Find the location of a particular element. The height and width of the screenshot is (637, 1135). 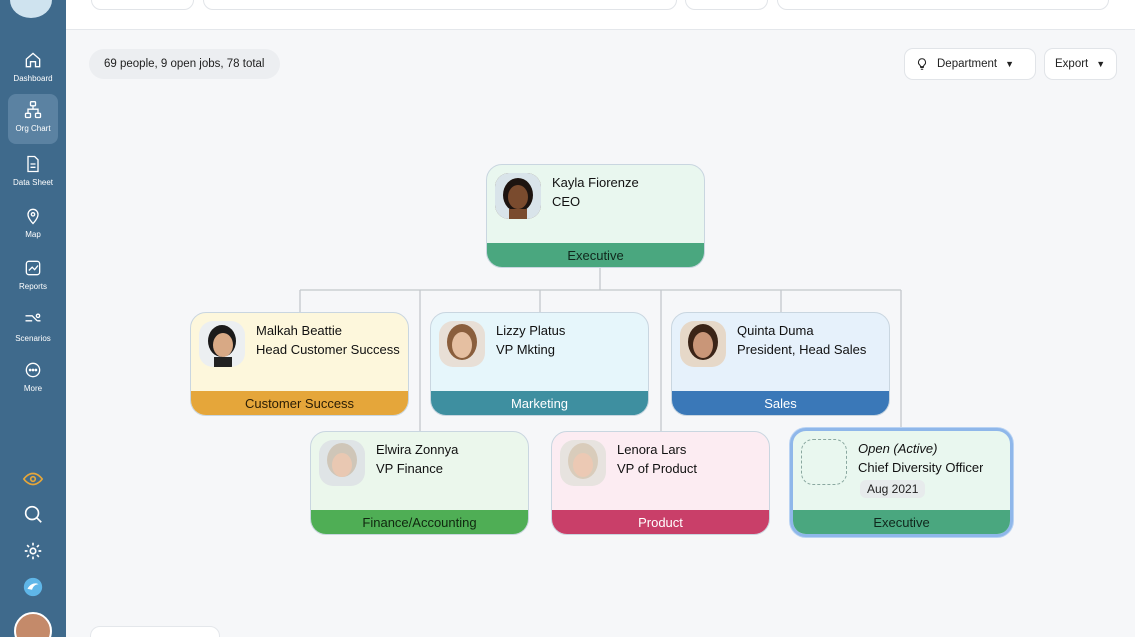

person-name: Kayla Fiorenze is located at coordinates (595, 182).